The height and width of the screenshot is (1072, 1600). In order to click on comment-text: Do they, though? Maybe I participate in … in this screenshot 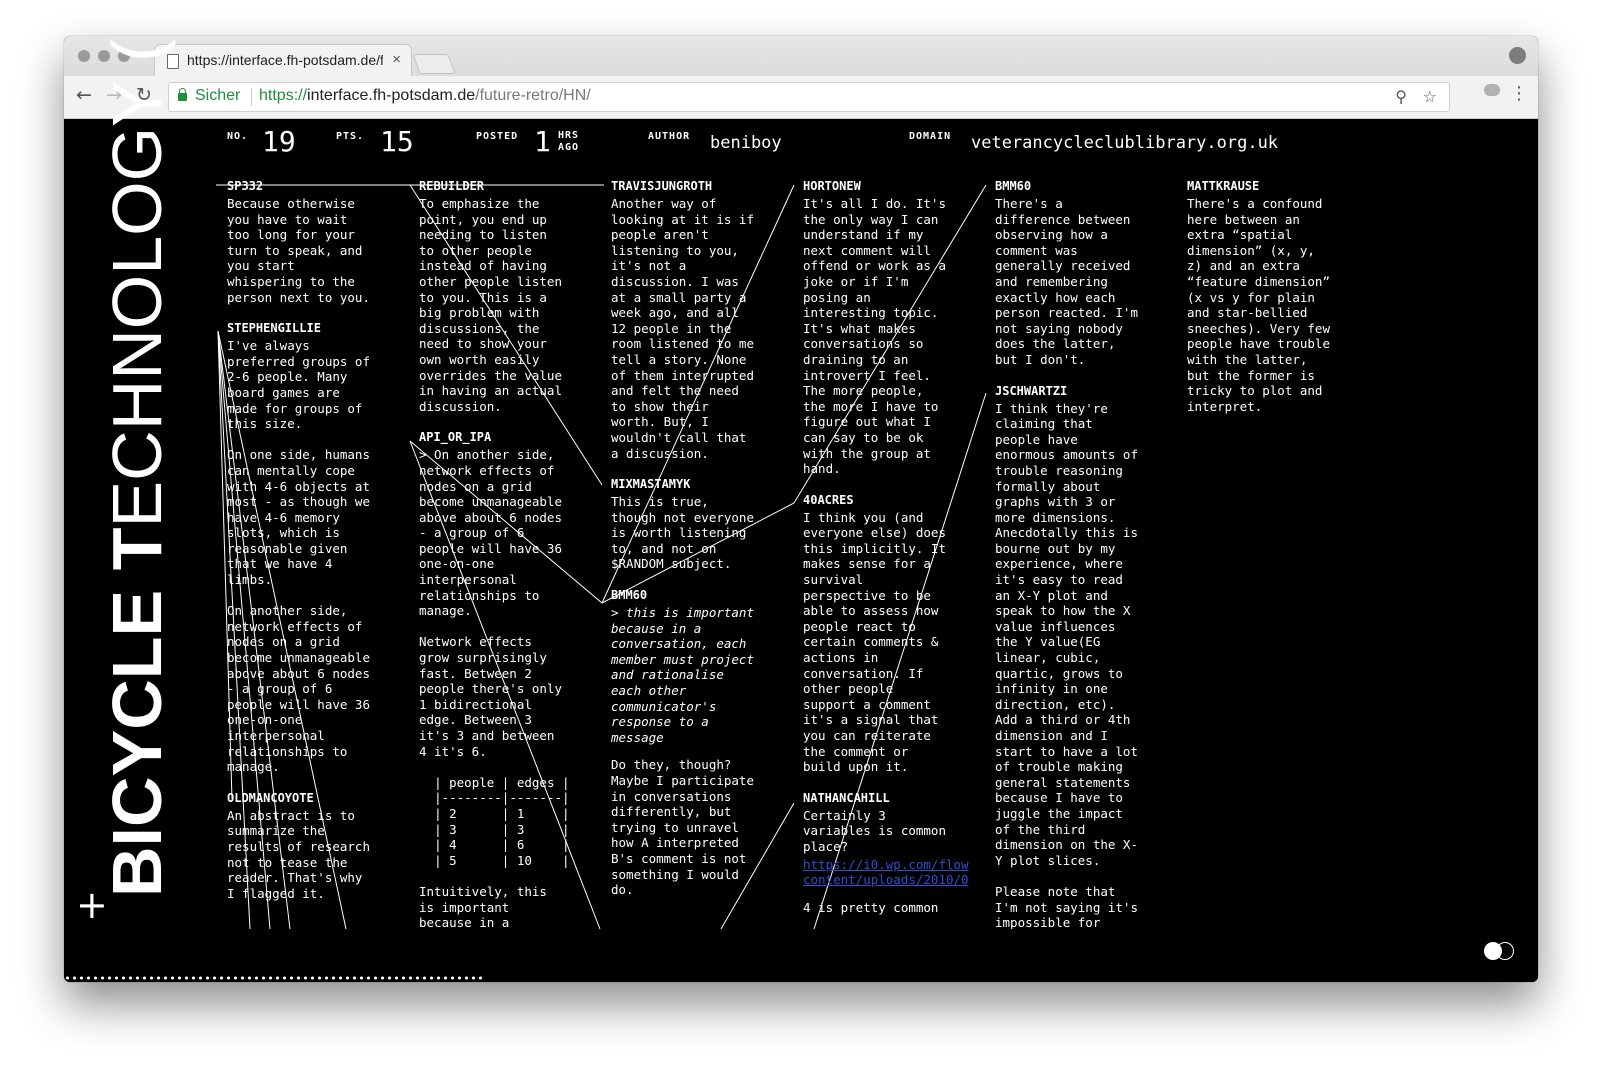, I will do `click(682, 827)`.